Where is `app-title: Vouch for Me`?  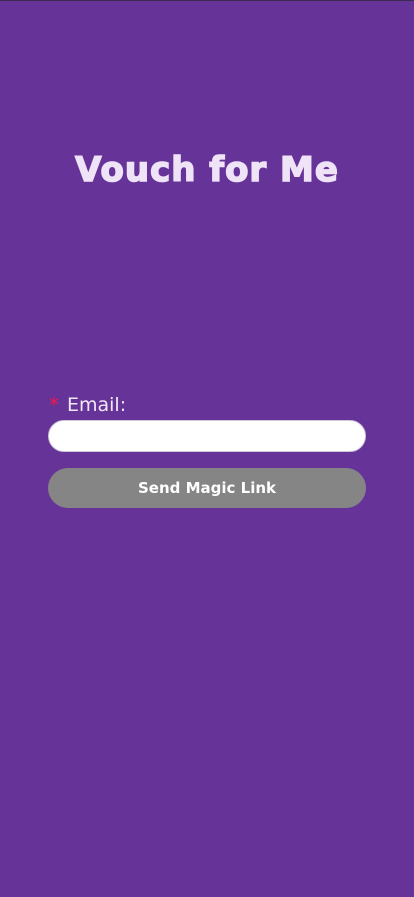 app-title: Vouch for Me is located at coordinates (206, 170).